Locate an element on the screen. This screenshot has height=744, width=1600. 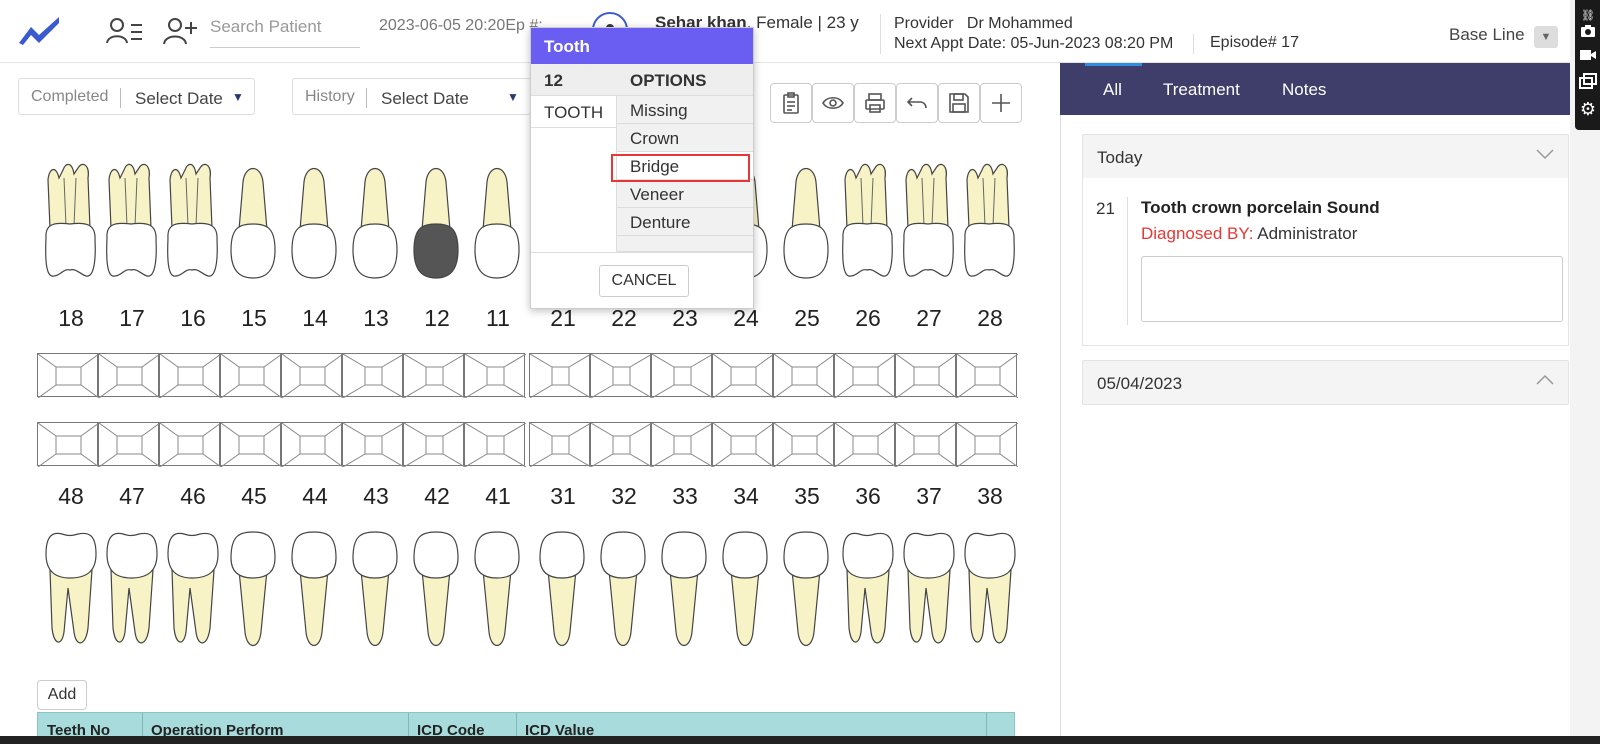
option-missing: Missing is located at coordinates (685, 110).